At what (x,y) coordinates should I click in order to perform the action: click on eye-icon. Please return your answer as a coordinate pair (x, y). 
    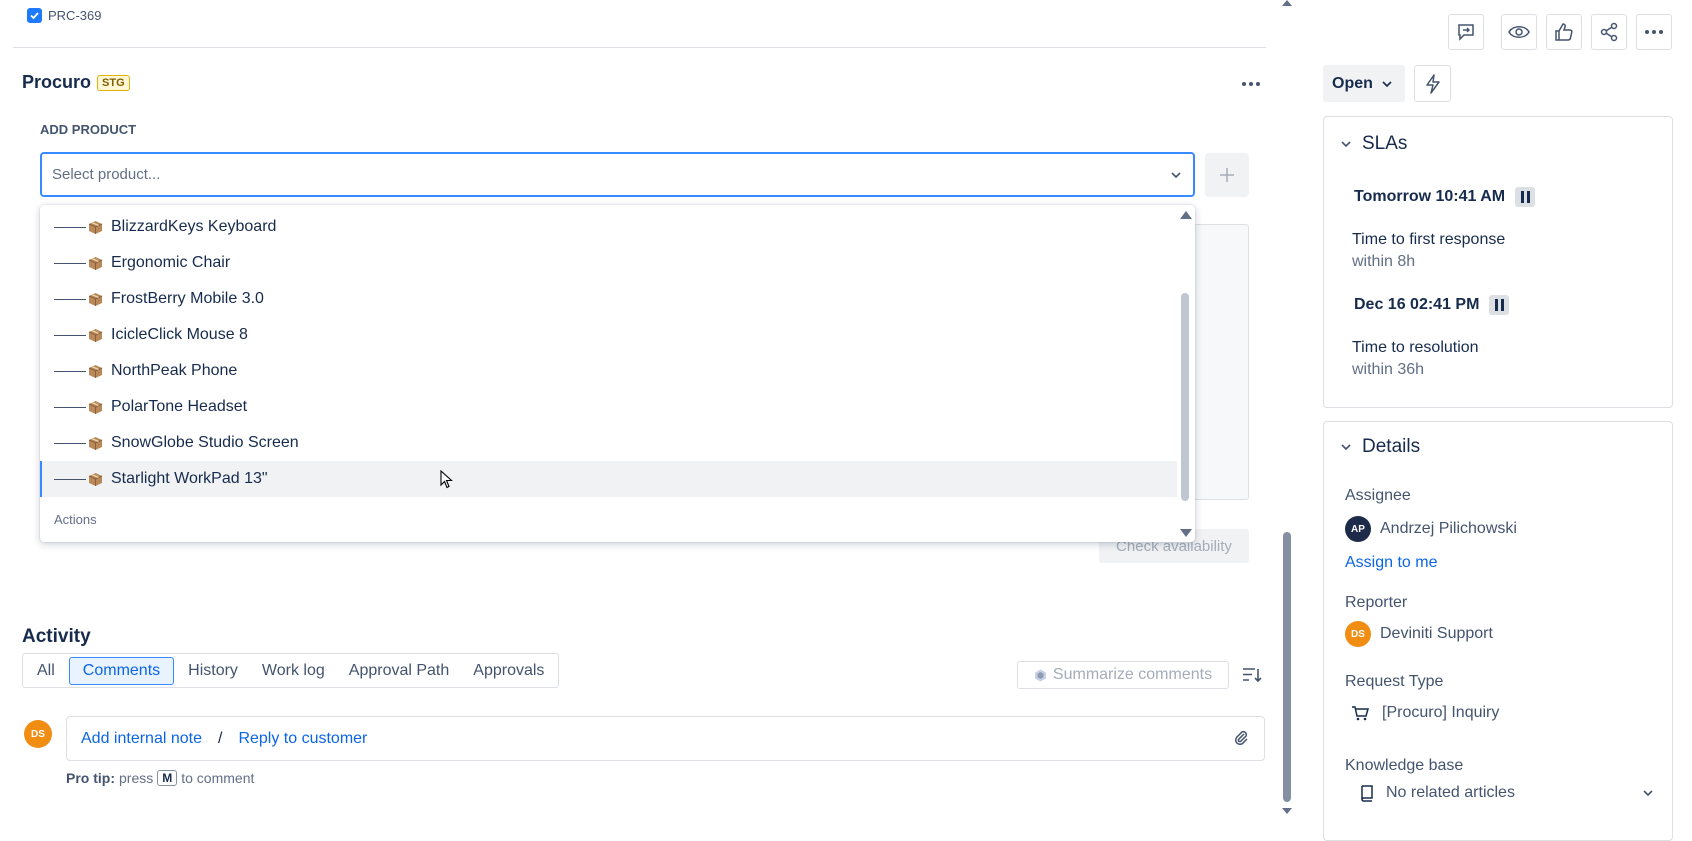
    Looking at the image, I should click on (1519, 32).